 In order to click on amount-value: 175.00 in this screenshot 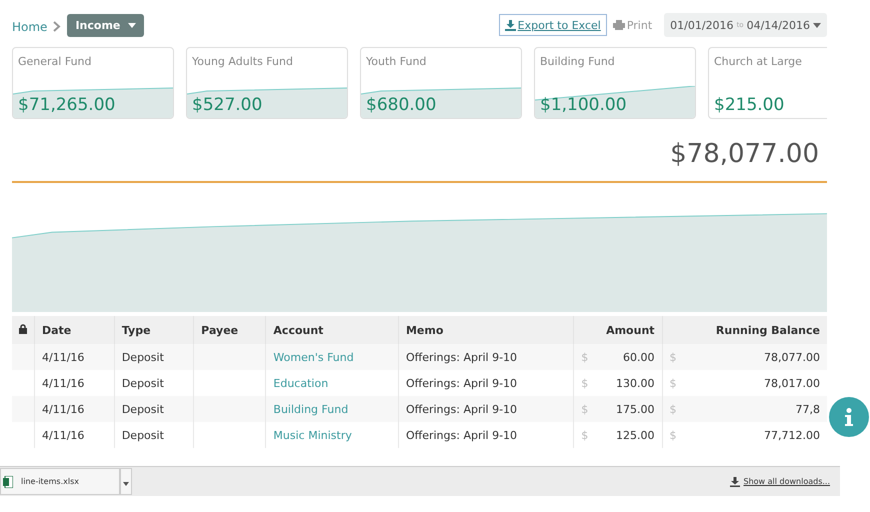, I will do `click(635, 409)`.